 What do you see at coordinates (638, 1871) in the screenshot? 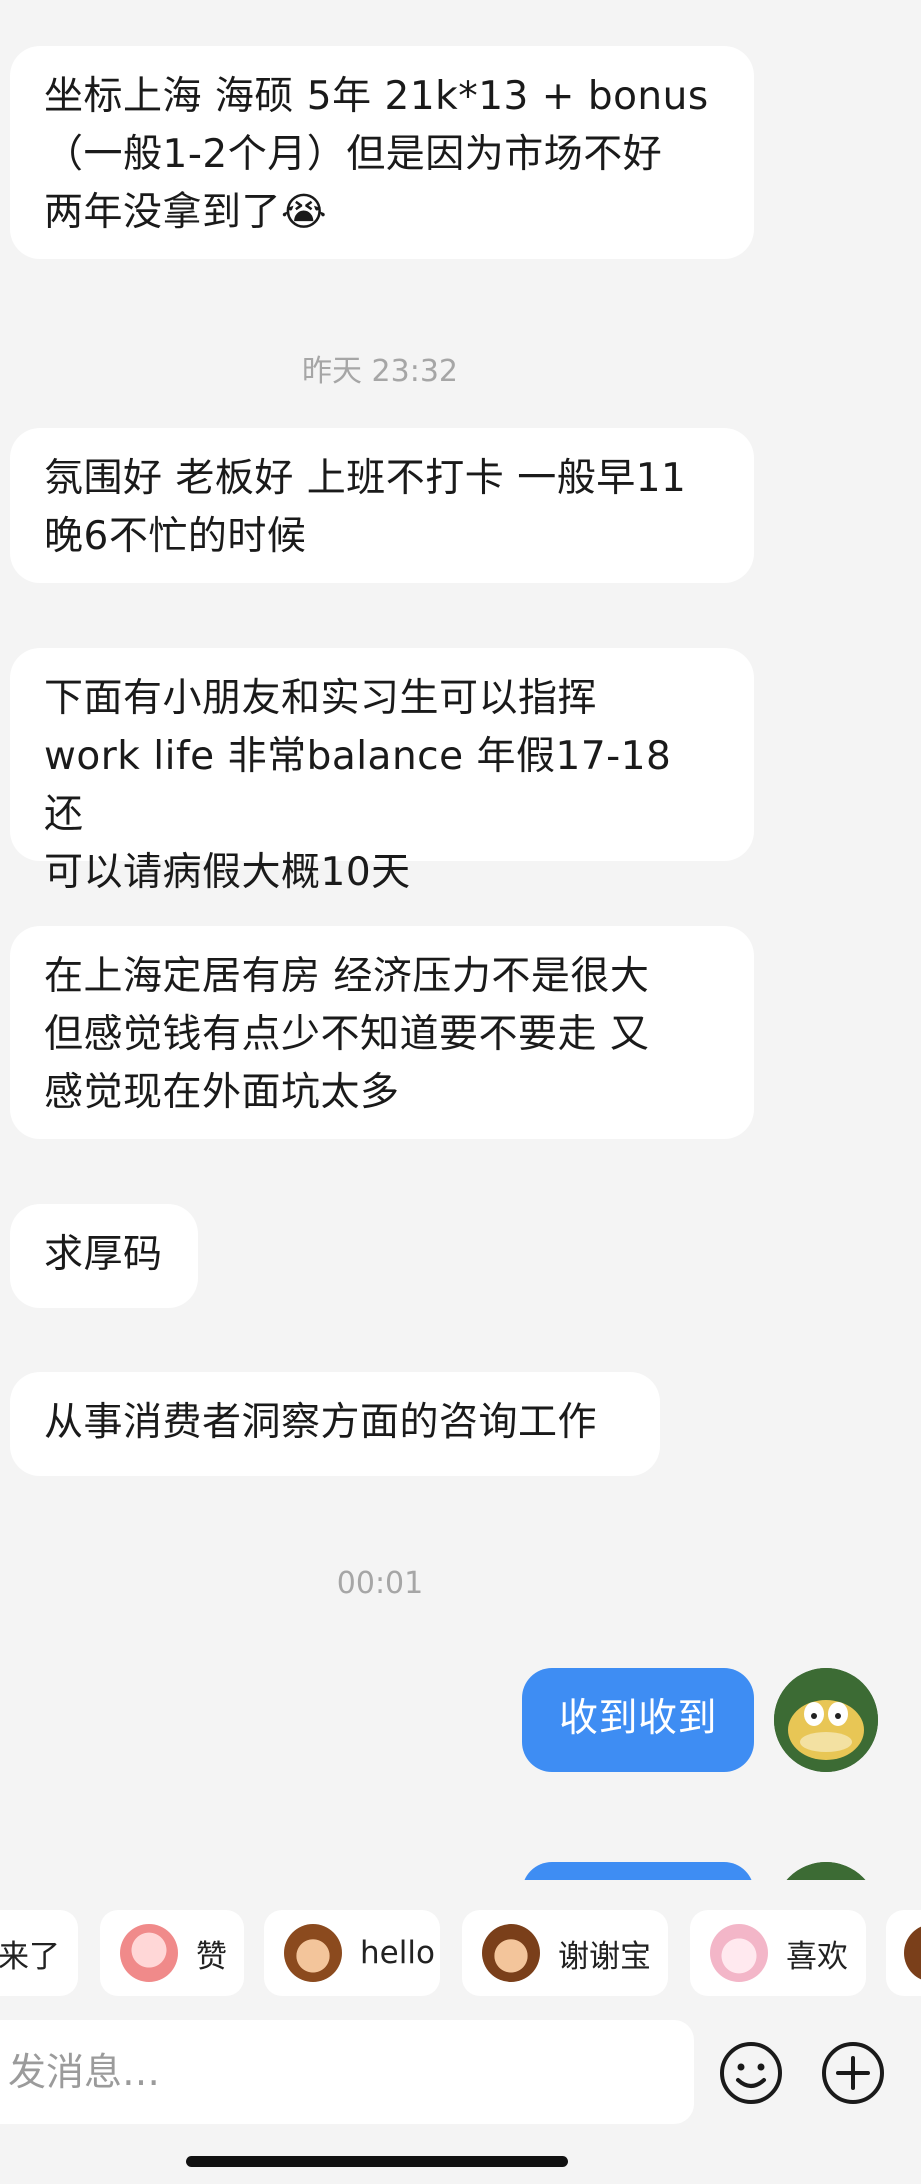
I see `outgoing-message-partial` at bounding box center [638, 1871].